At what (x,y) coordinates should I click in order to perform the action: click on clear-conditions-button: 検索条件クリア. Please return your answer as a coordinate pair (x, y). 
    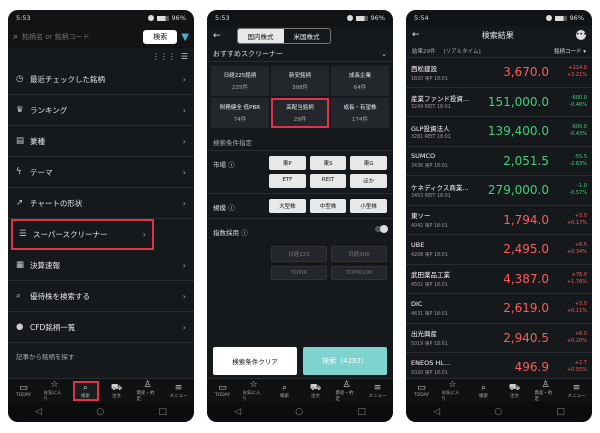
    Looking at the image, I should click on (255, 361).